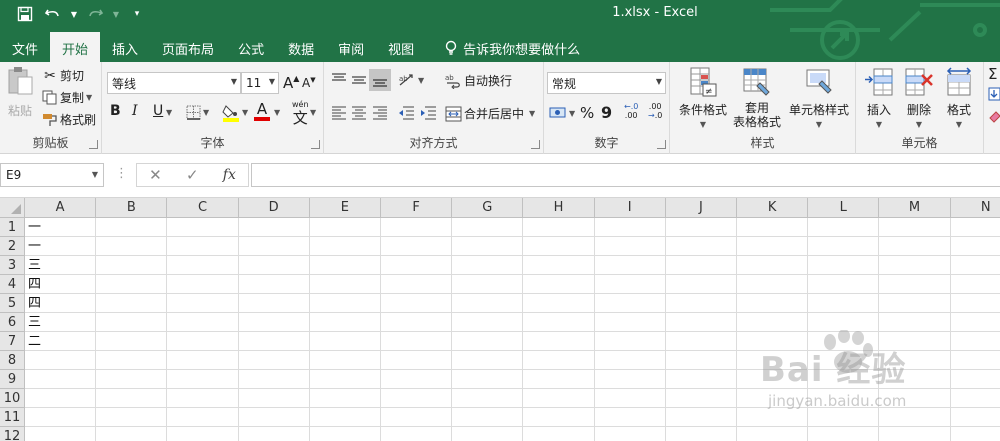 Image resolution: width=1000 pixels, height=441 pixels. Describe the element at coordinates (155, 175) in the screenshot. I see `cancel-icon: ✕` at that location.